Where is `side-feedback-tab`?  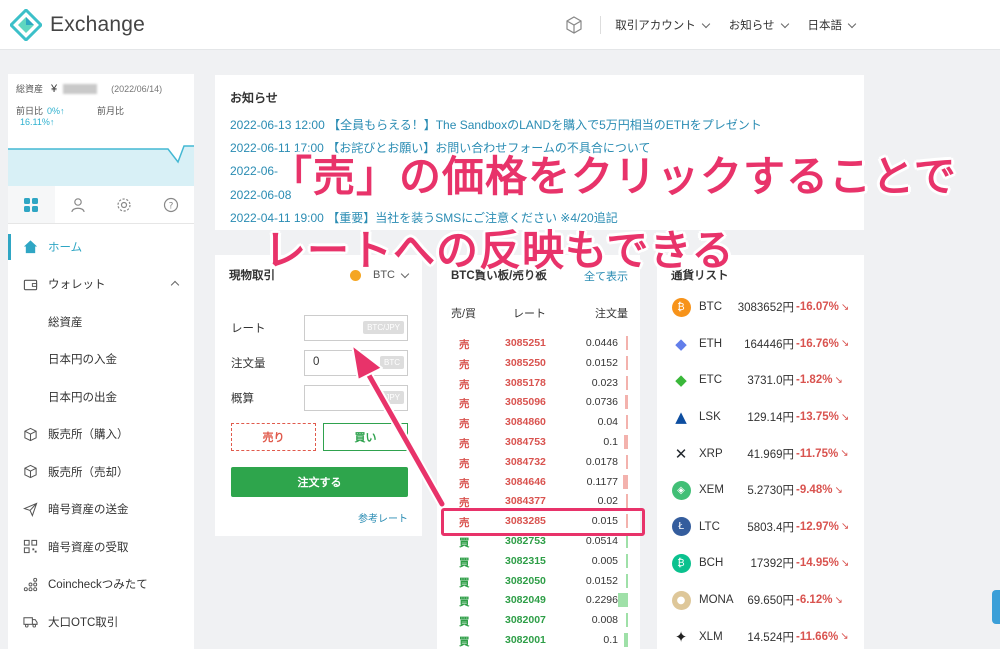
side-feedback-tab is located at coordinates (996, 607).